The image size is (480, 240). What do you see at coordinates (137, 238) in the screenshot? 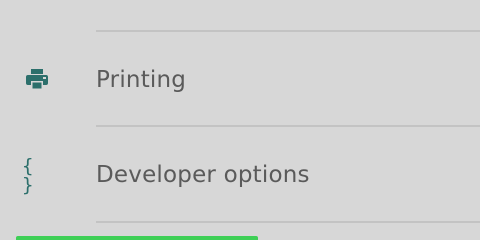
I see `green-accent-bar` at bounding box center [137, 238].